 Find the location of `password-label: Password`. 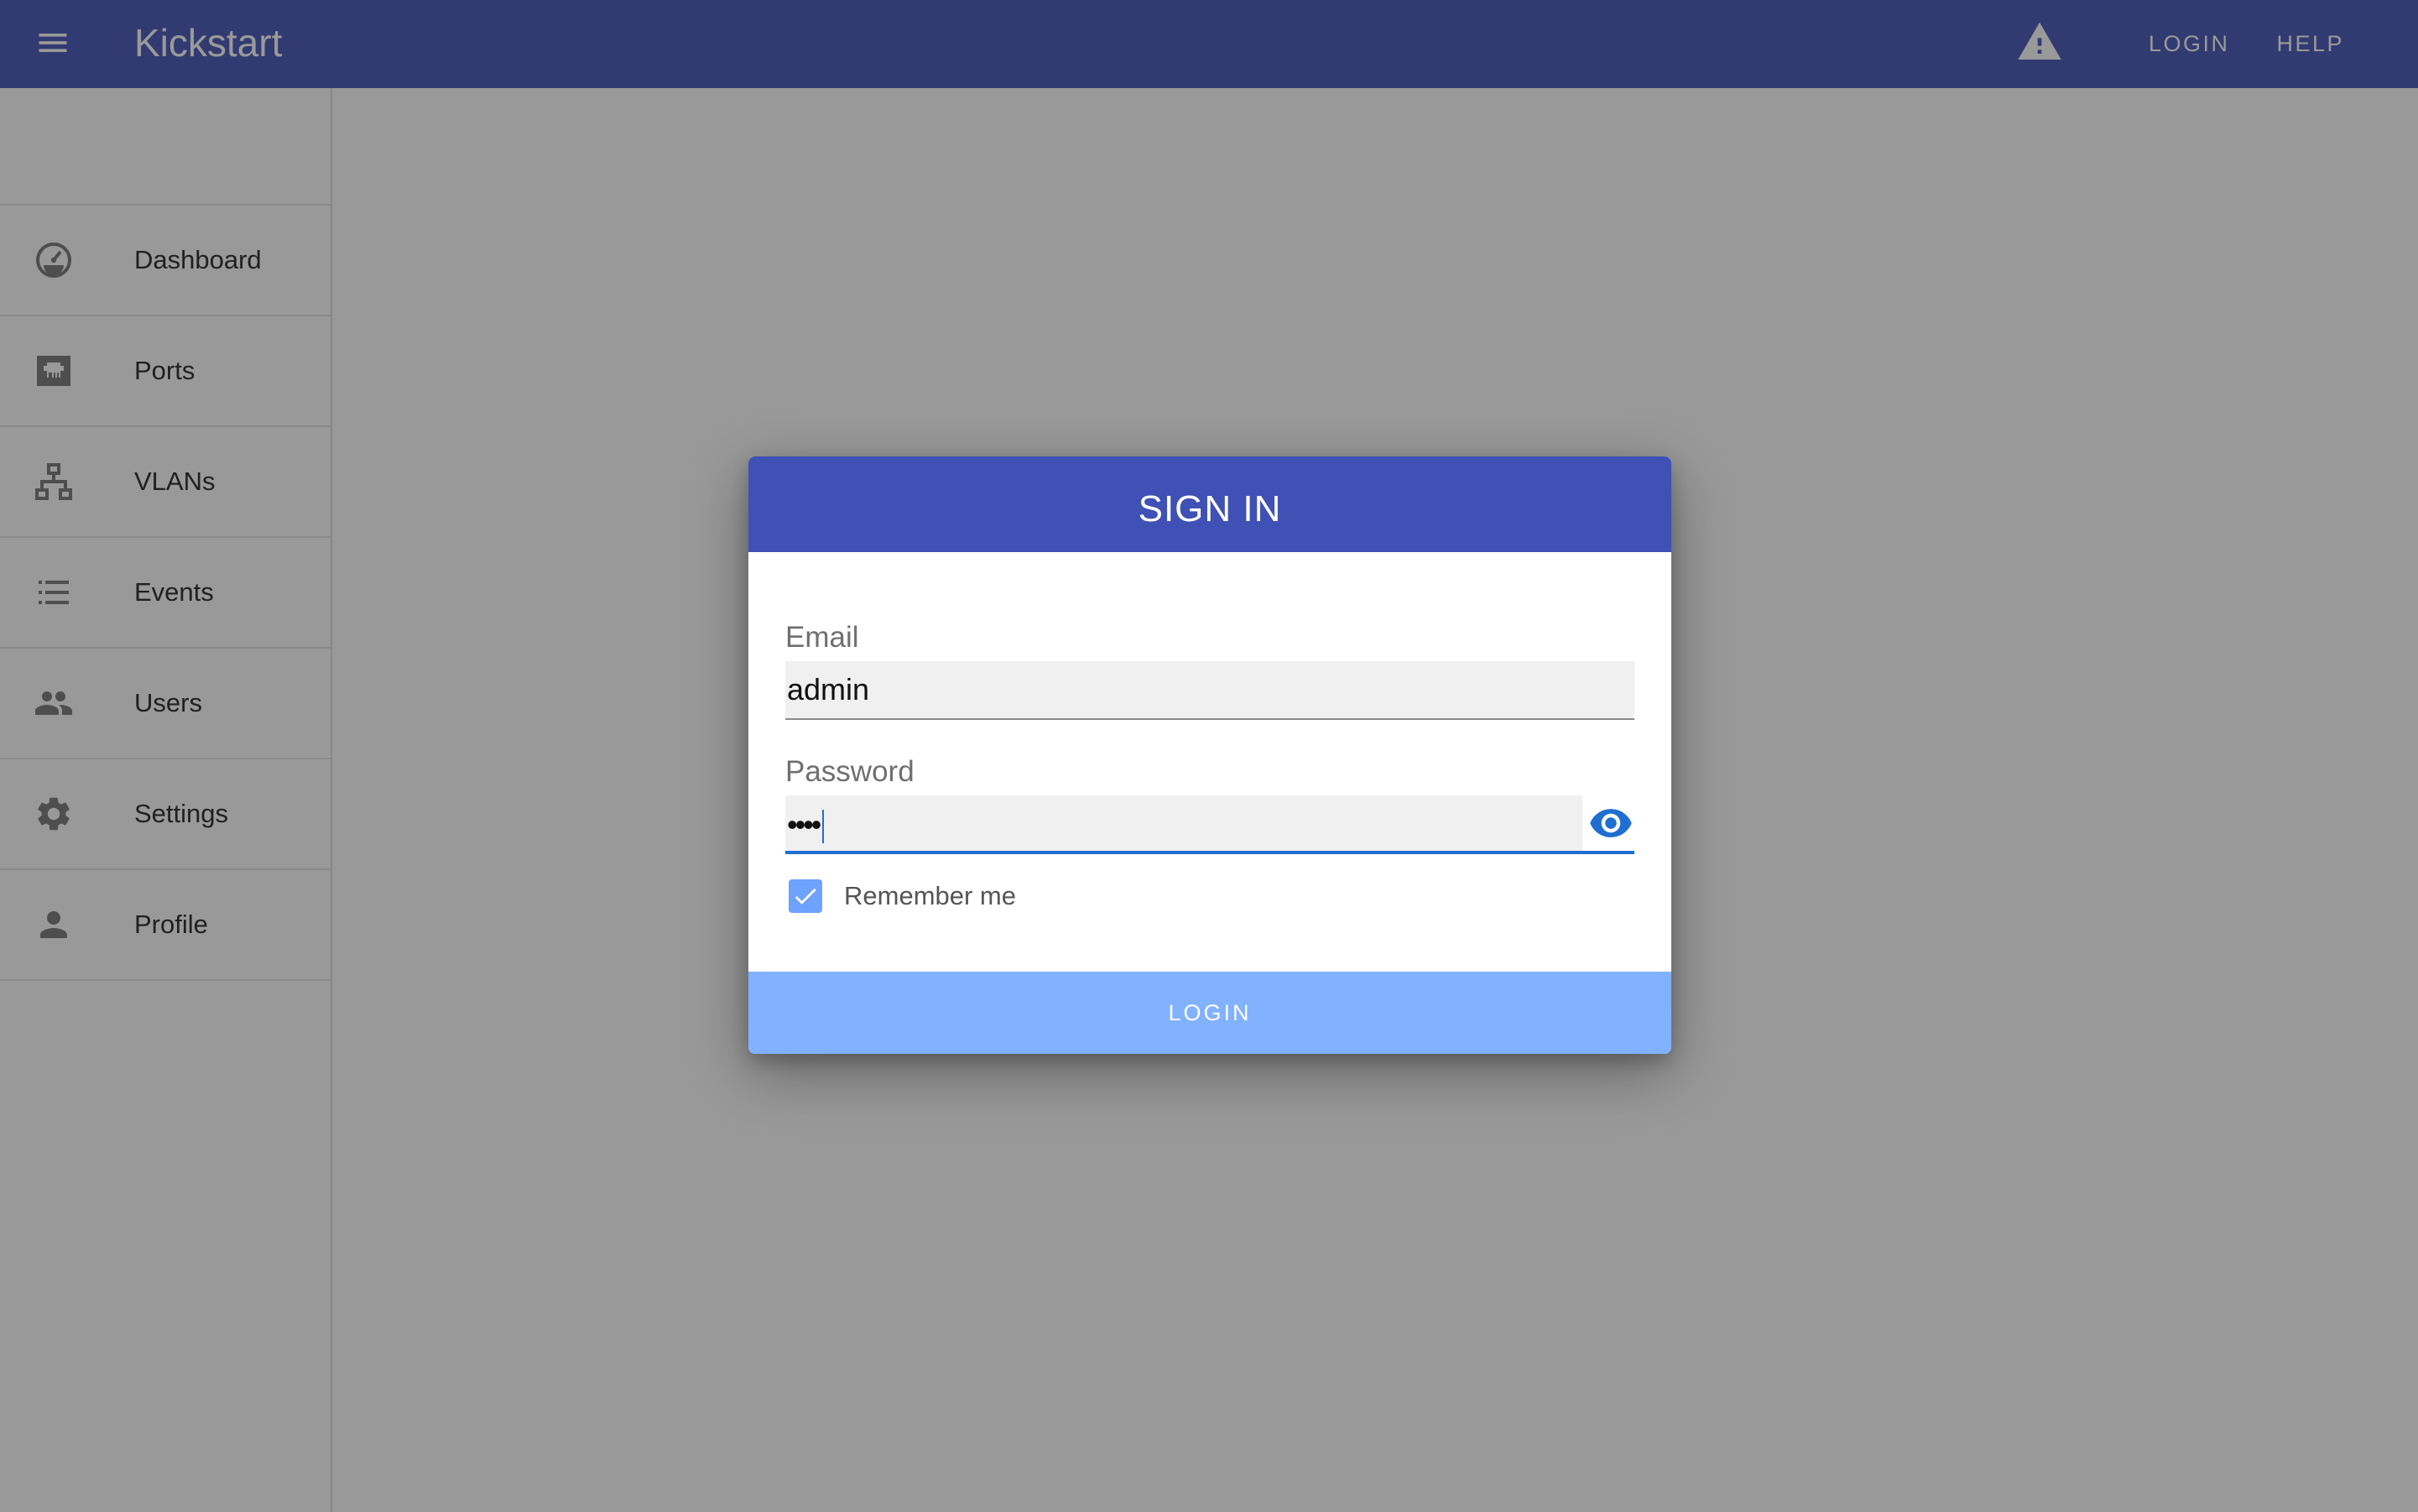

password-label: Password is located at coordinates (850, 772).